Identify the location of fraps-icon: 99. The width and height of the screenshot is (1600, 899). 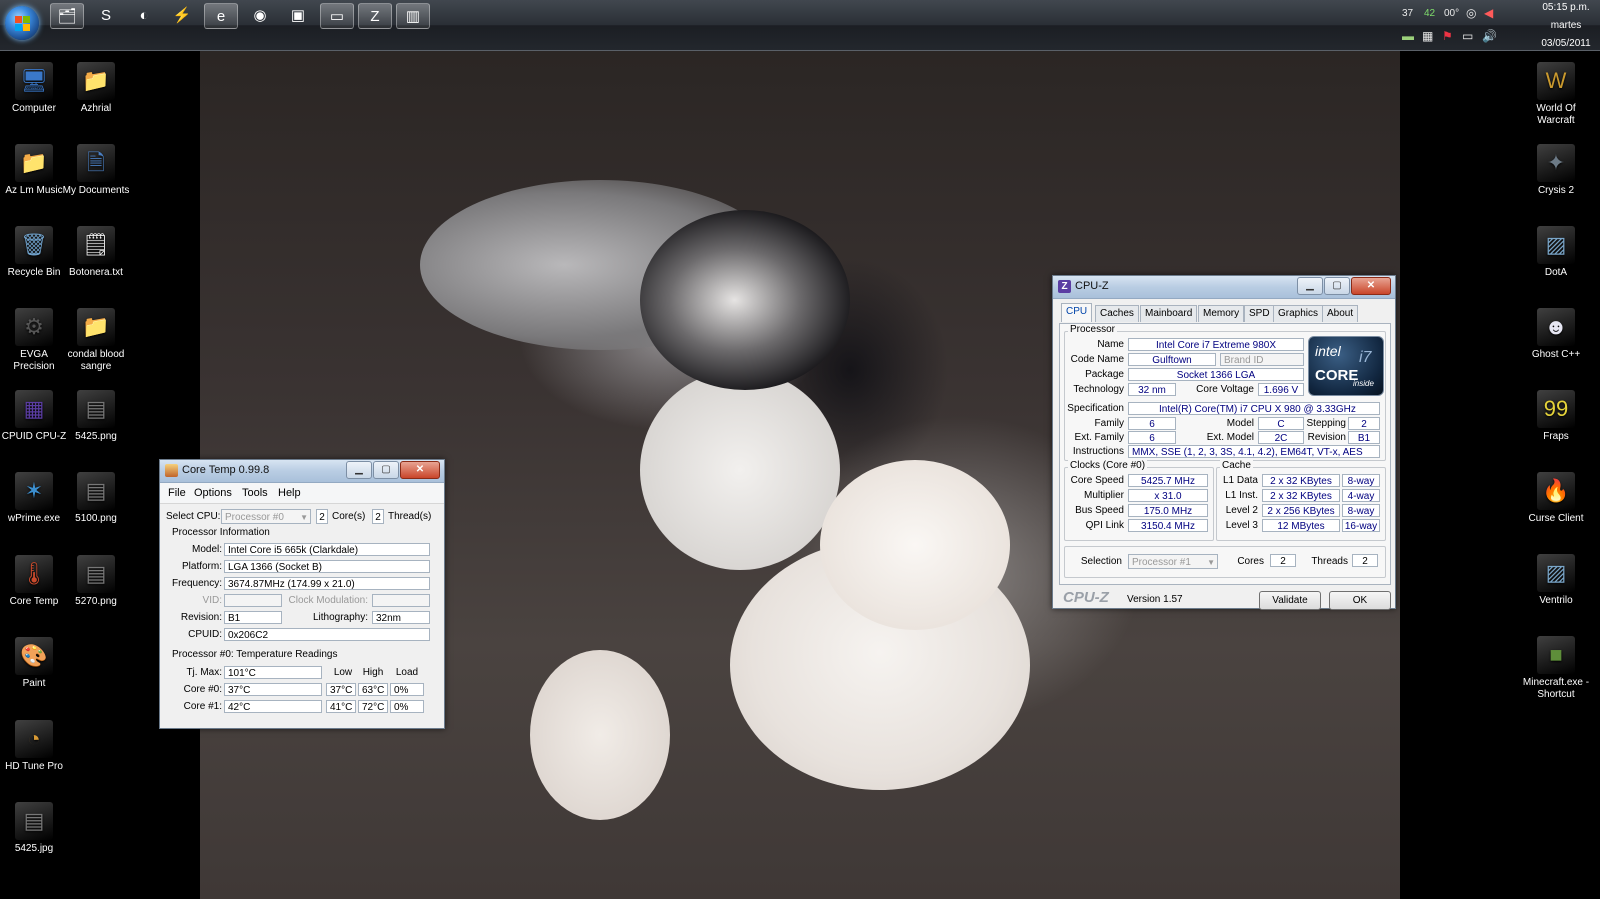
(1556, 409).